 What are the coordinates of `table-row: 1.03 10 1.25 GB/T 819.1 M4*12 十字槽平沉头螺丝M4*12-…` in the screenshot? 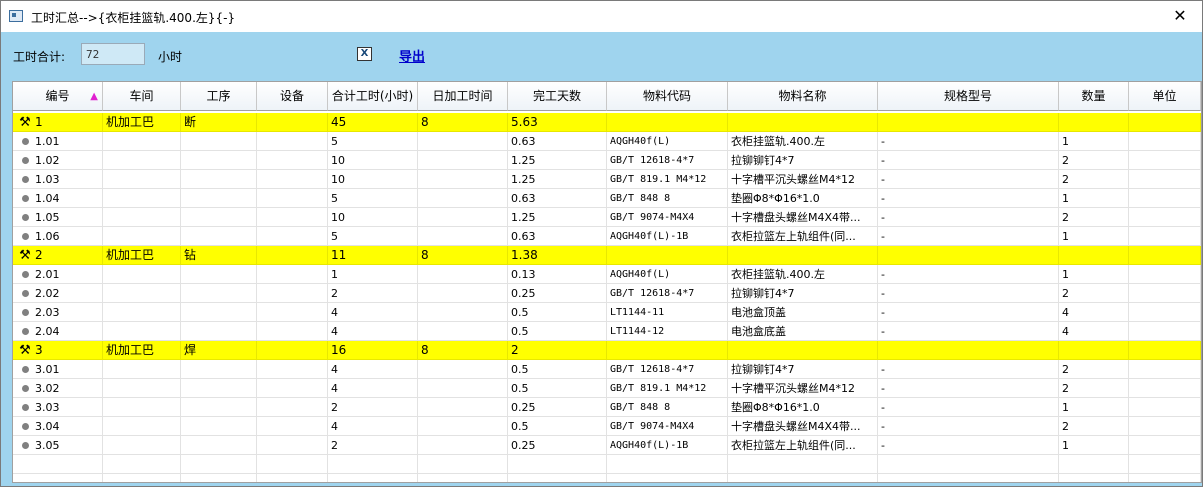 It's located at (607, 179).